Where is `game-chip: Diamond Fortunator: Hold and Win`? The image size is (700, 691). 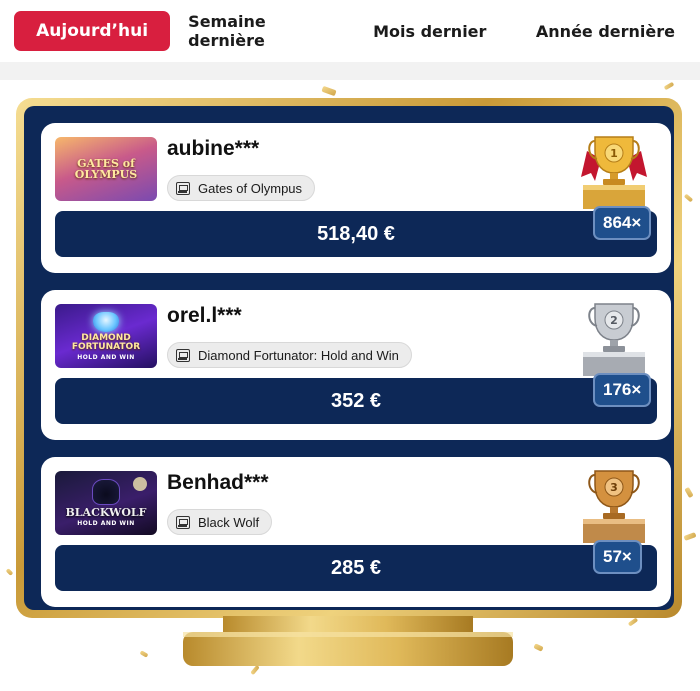
game-chip: Diamond Fortunator: Hold and Win is located at coordinates (289, 355).